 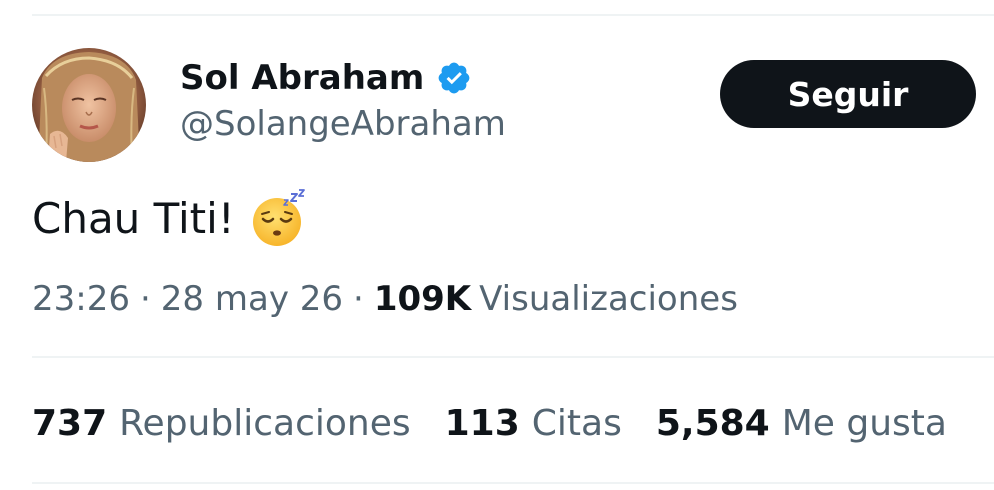 I want to click on likes-stat: 5,584 Me gusta, so click(x=801, y=423).